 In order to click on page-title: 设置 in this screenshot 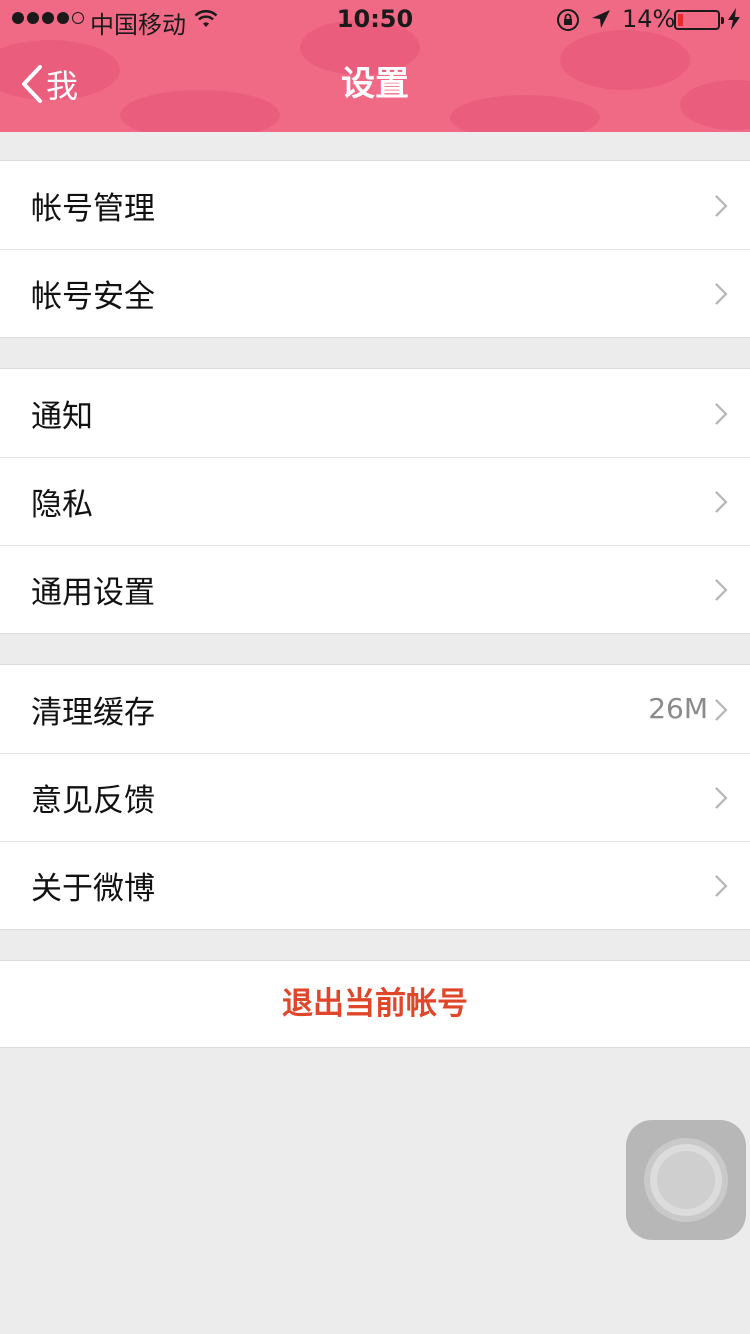, I will do `click(375, 84)`.